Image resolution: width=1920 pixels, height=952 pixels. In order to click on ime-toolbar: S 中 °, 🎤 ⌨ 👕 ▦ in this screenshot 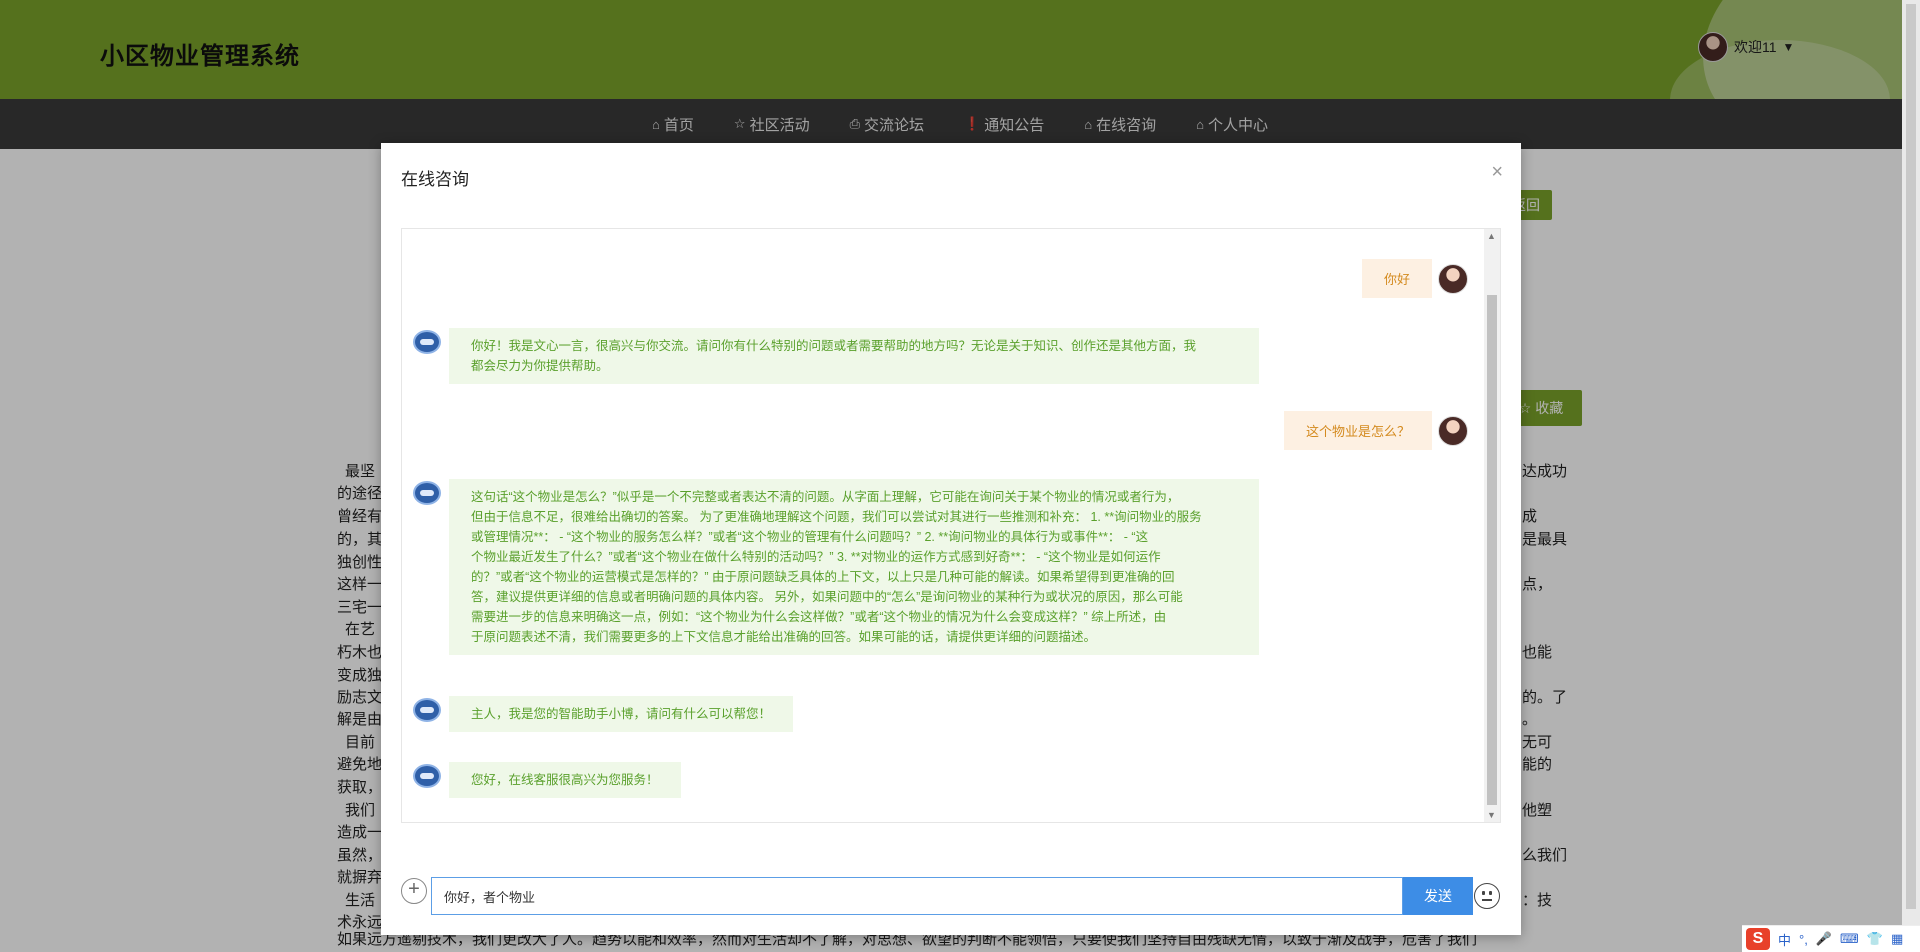, I will do `click(1831, 938)`.